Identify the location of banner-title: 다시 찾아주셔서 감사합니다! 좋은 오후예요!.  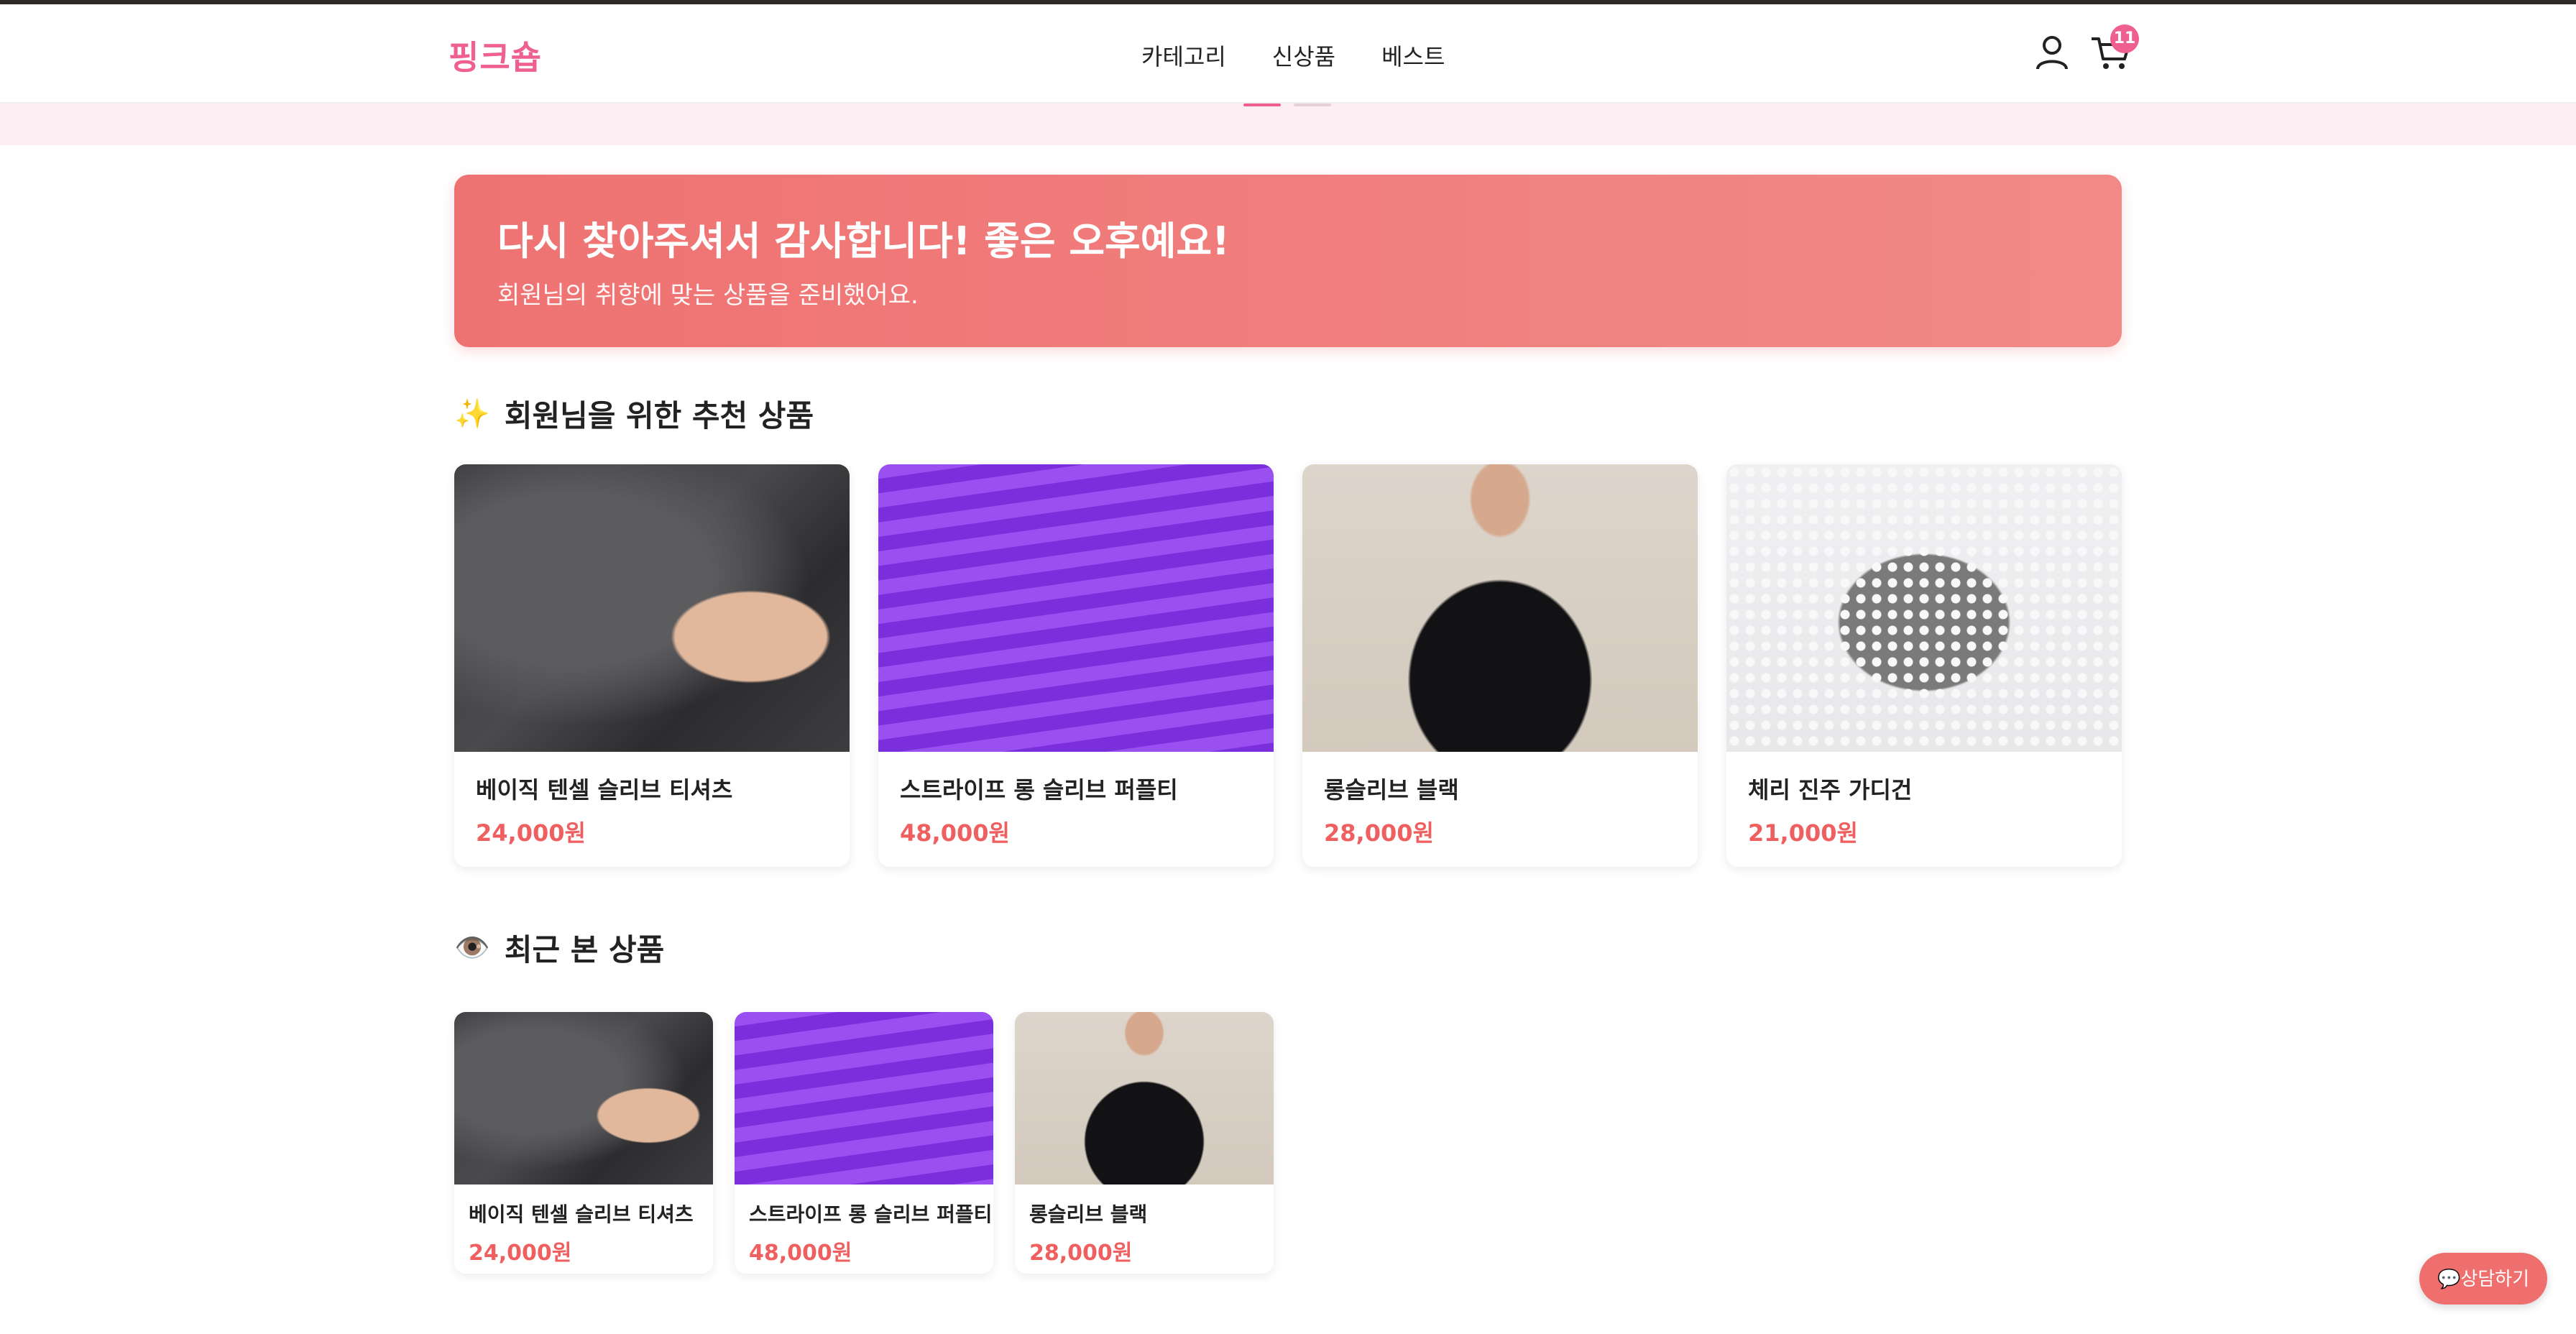
(863, 241).